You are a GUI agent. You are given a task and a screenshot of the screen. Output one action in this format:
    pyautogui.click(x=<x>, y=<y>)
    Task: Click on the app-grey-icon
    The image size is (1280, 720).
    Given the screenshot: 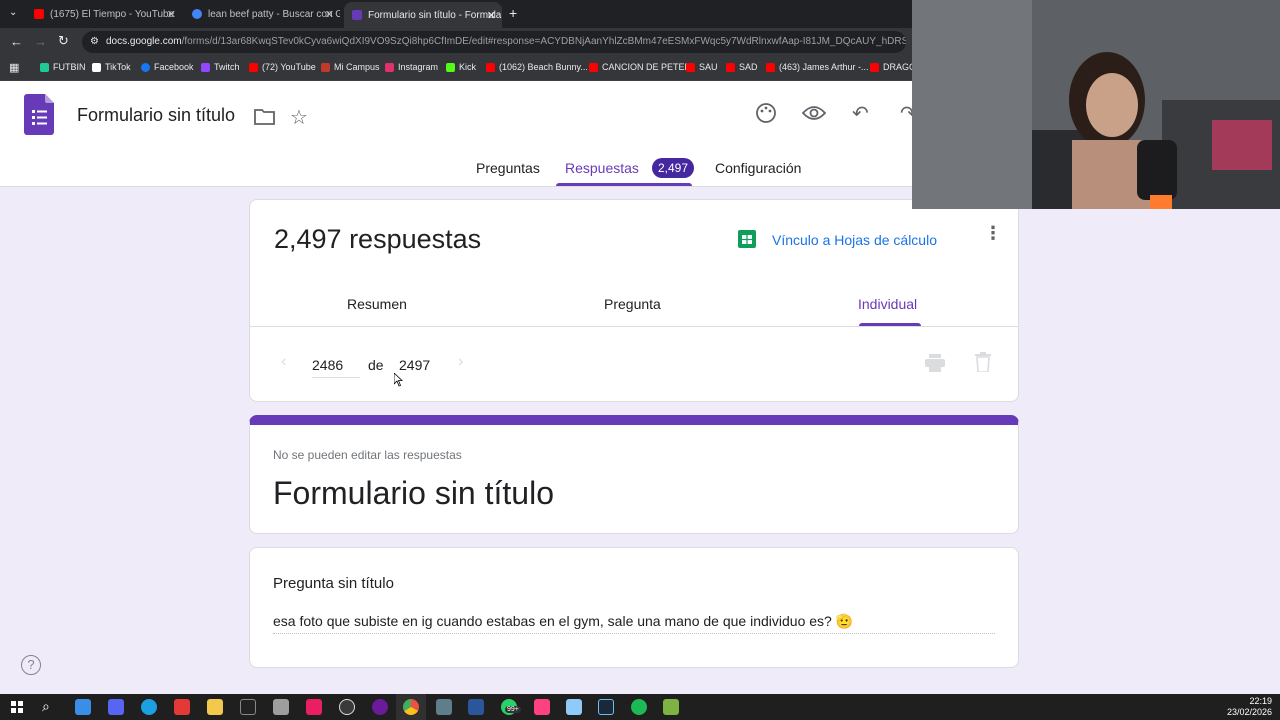 What is the action you would take?
    pyautogui.click(x=281, y=707)
    